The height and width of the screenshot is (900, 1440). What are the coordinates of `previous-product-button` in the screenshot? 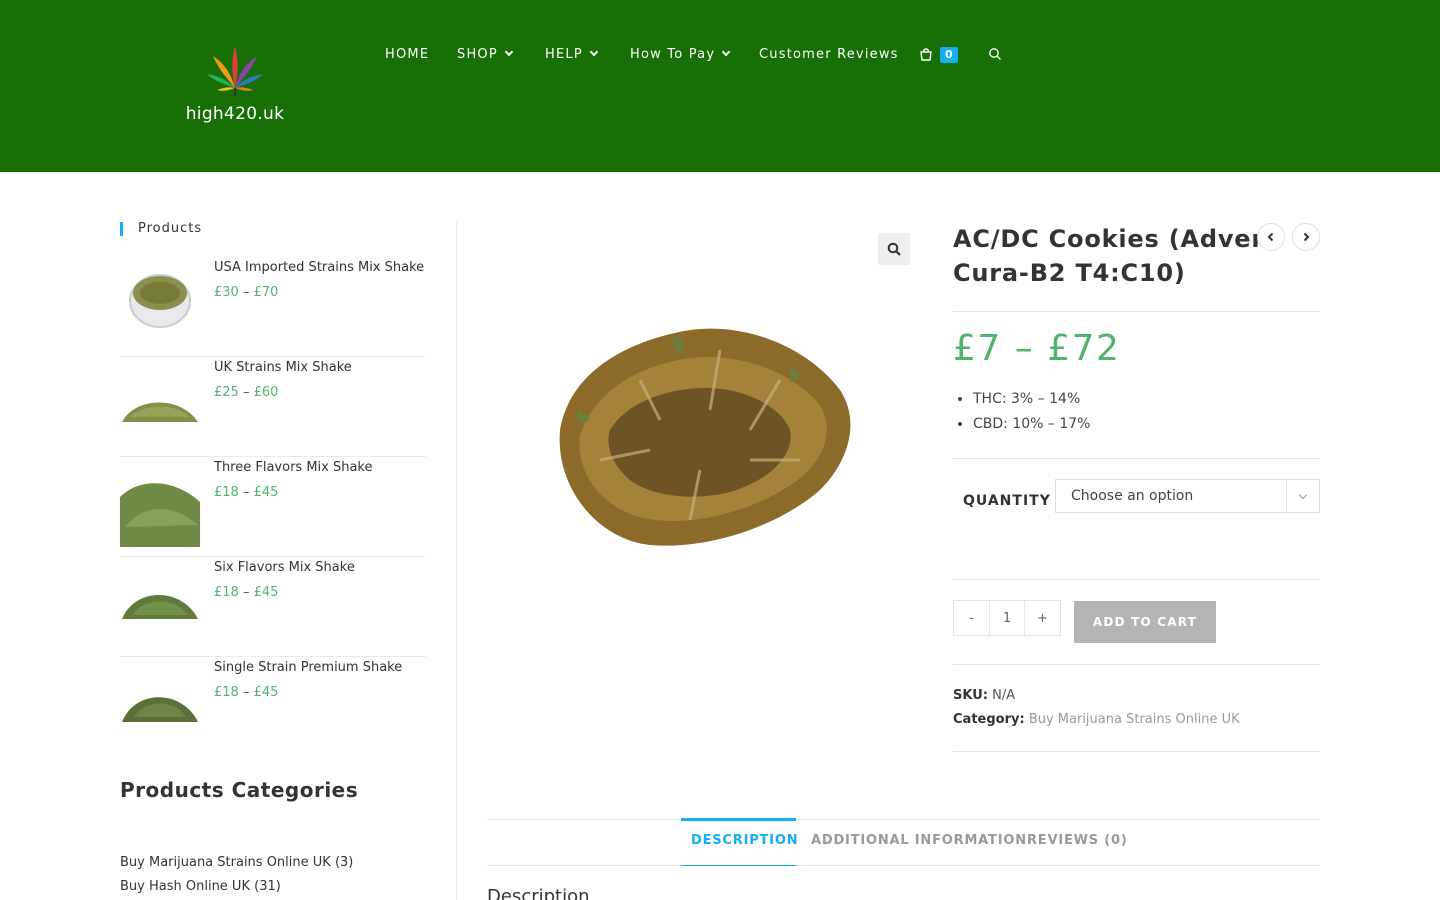 It's located at (1271, 237).